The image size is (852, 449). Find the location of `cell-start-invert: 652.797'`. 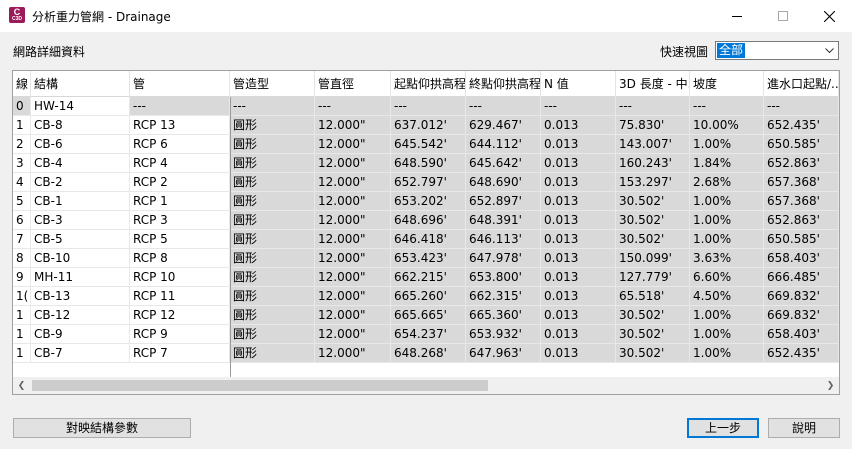

cell-start-invert: 652.797' is located at coordinates (428, 182).